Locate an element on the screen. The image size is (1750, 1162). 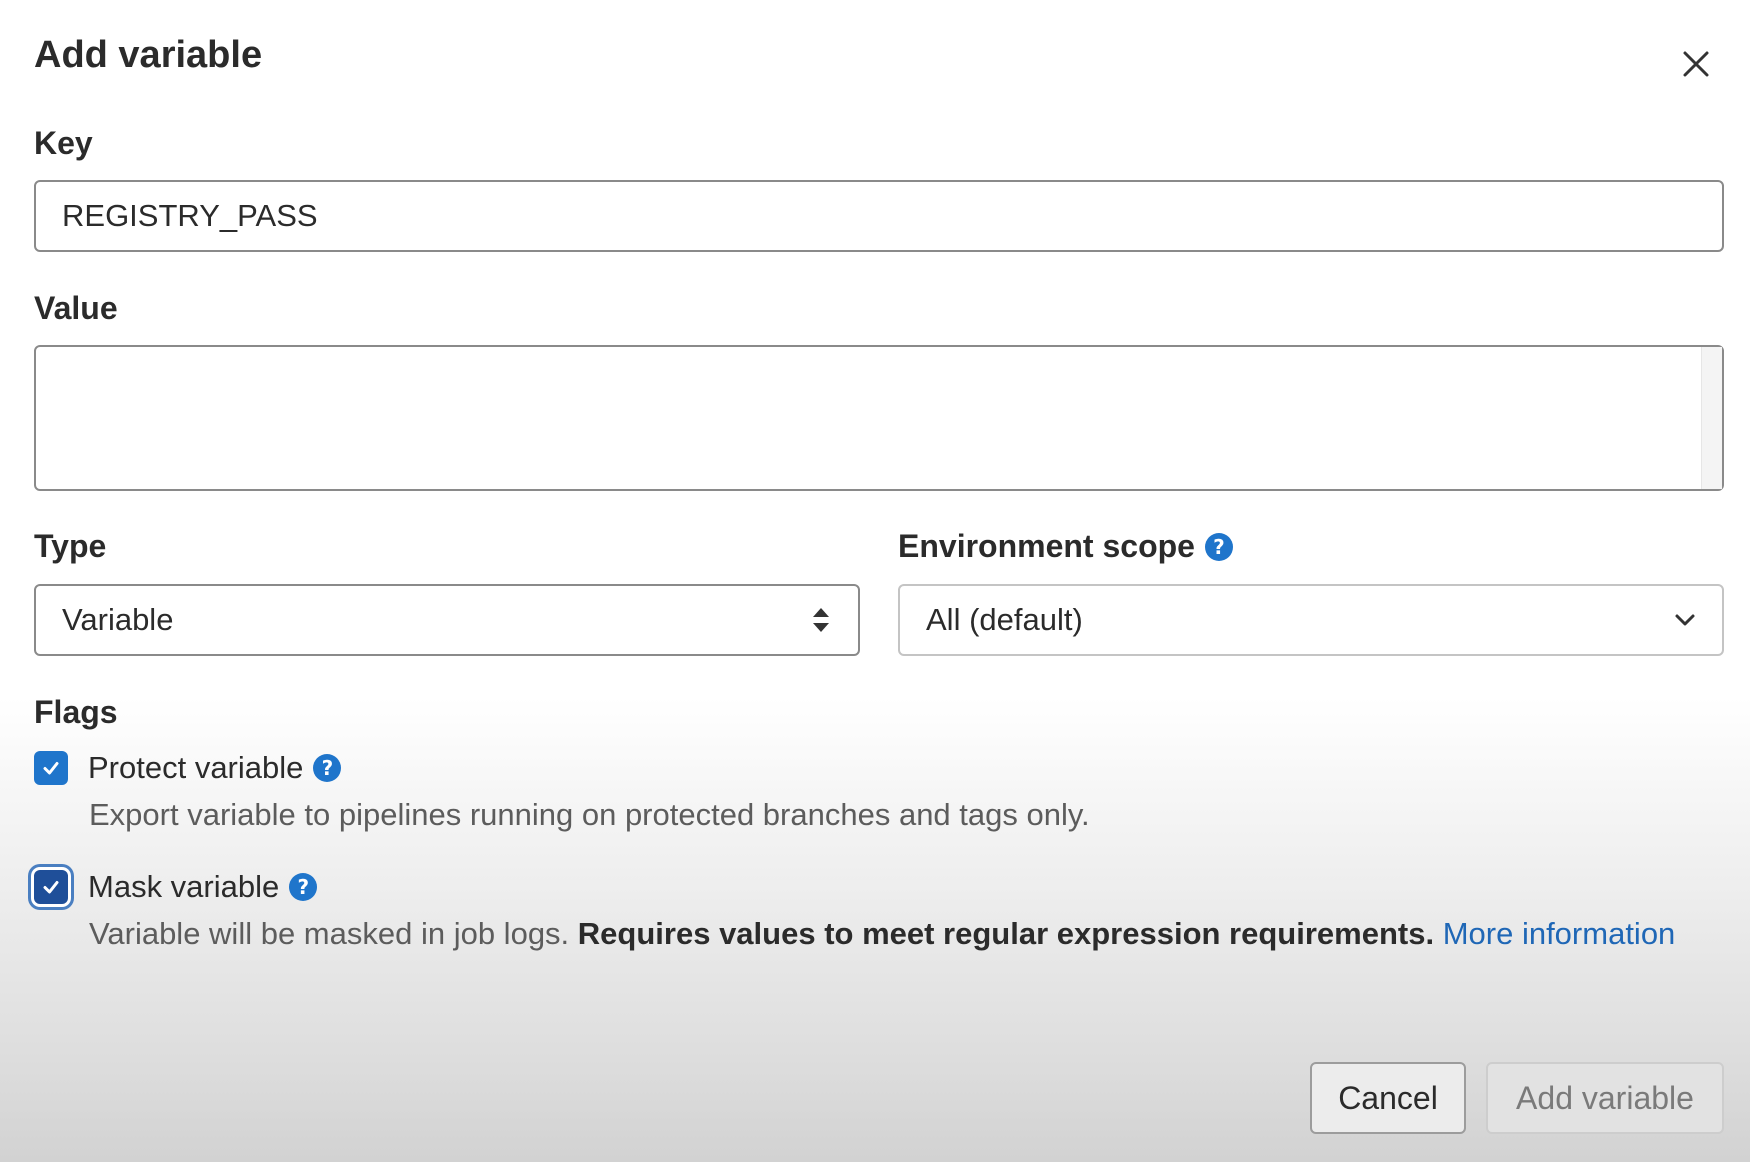
type-label: Type is located at coordinates (70, 546).